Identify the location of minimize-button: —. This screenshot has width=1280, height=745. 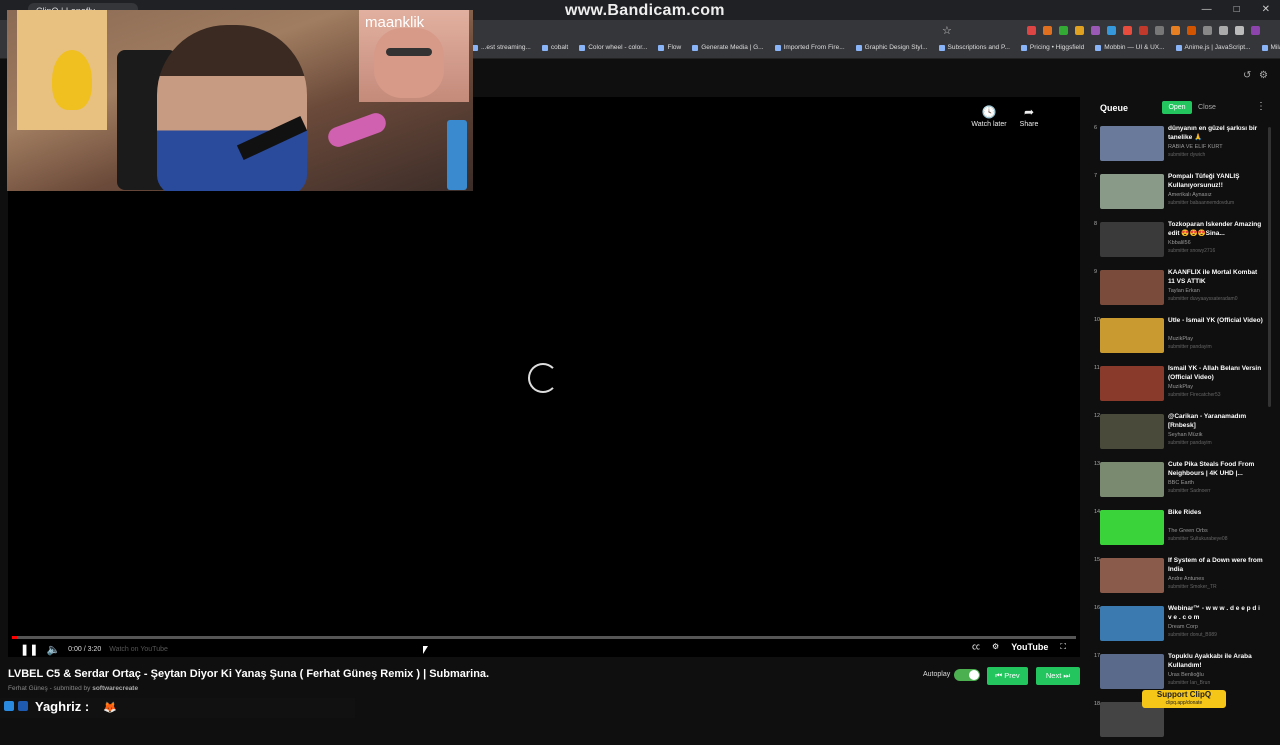
(1207, 9).